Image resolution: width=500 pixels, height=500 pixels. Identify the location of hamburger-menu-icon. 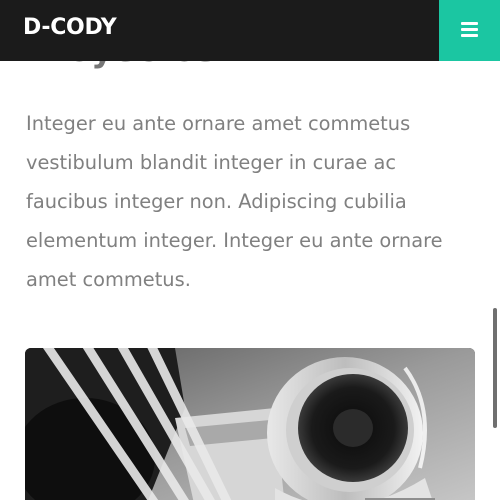
(469, 29).